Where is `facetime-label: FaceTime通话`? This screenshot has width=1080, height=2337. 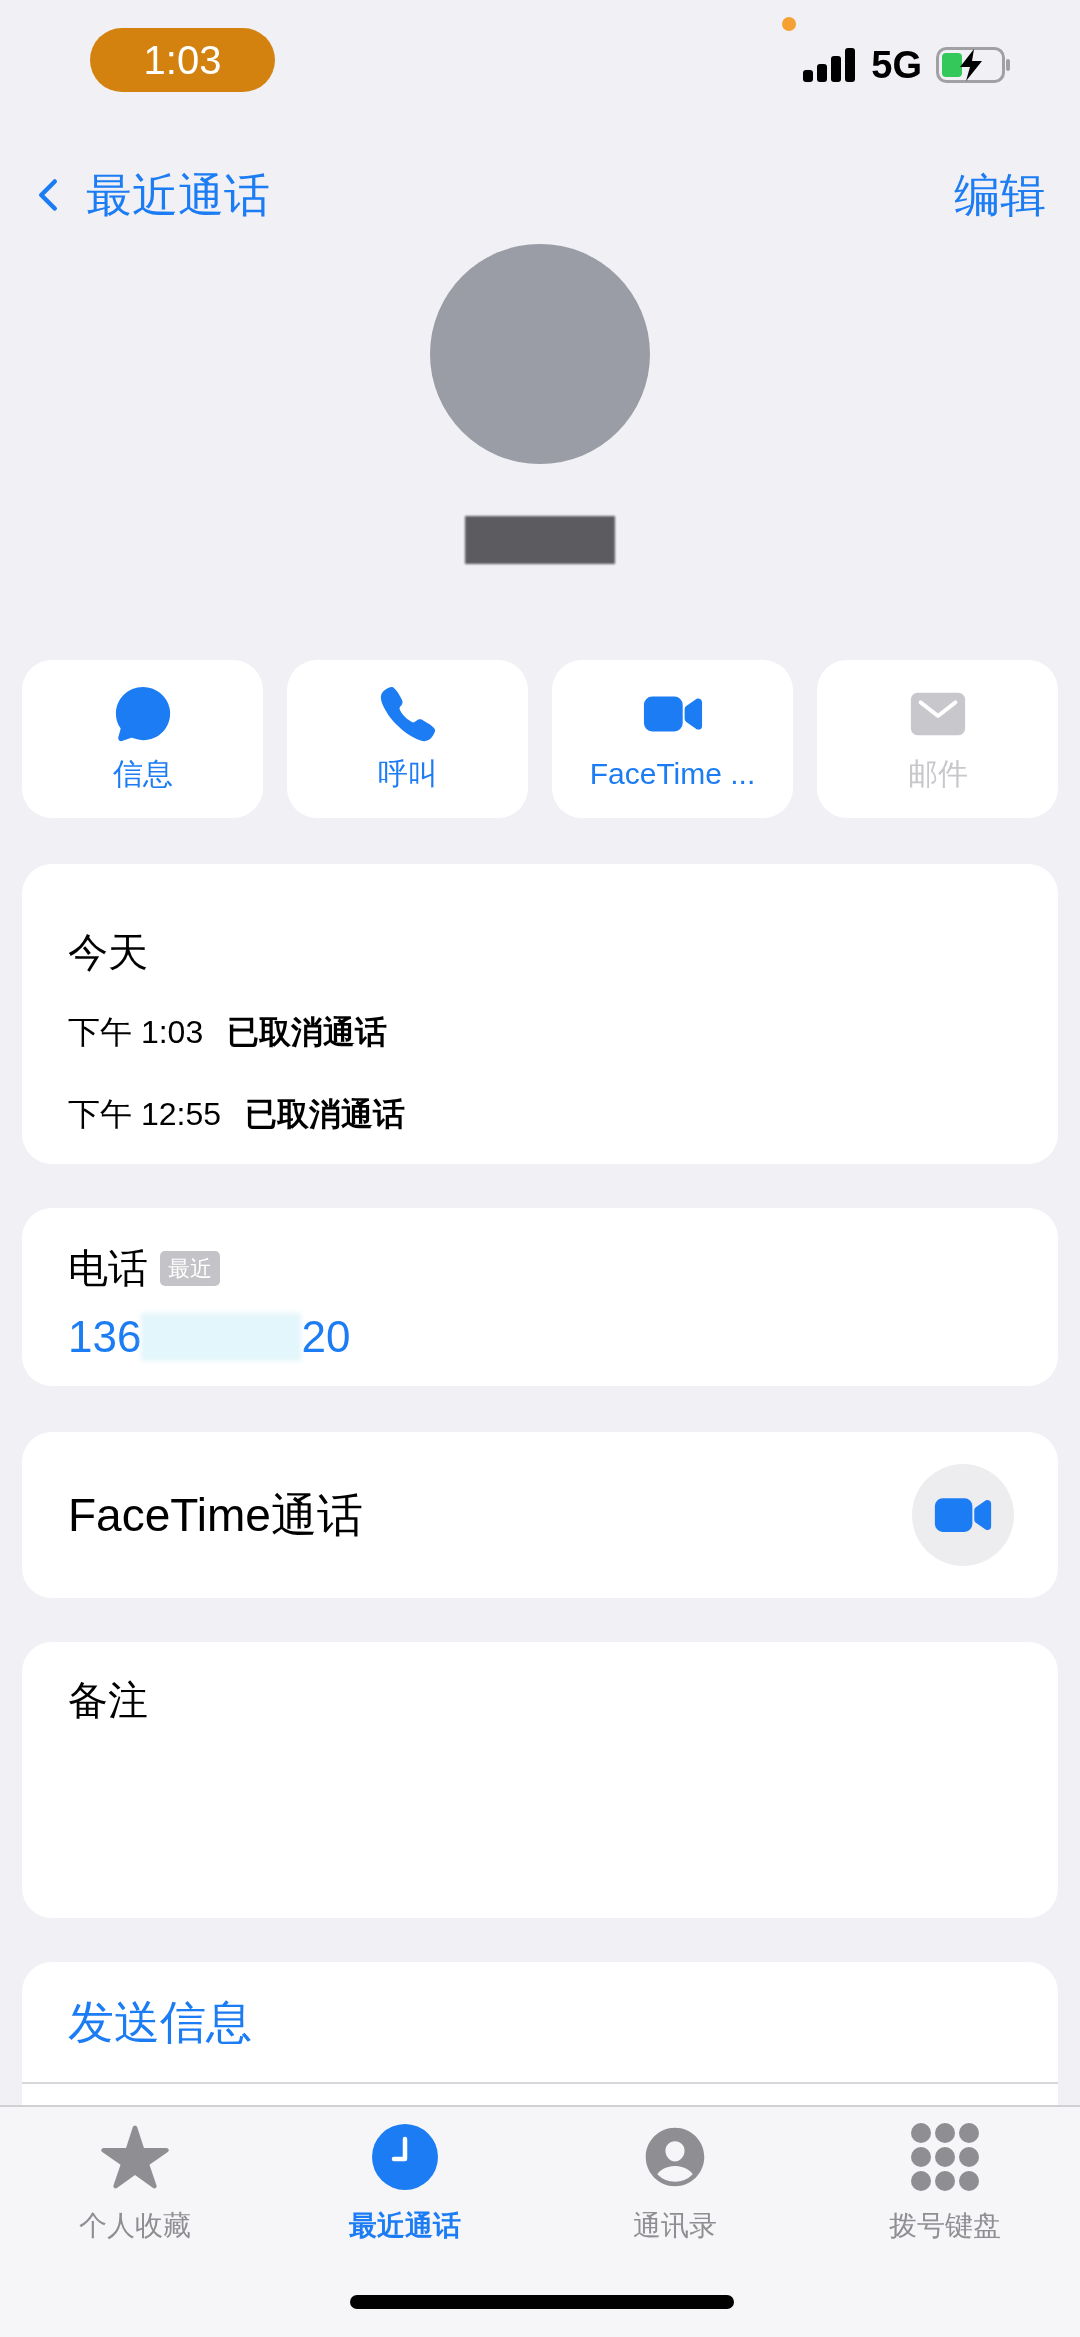 facetime-label: FaceTime通话 is located at coordinates (215, 1515).